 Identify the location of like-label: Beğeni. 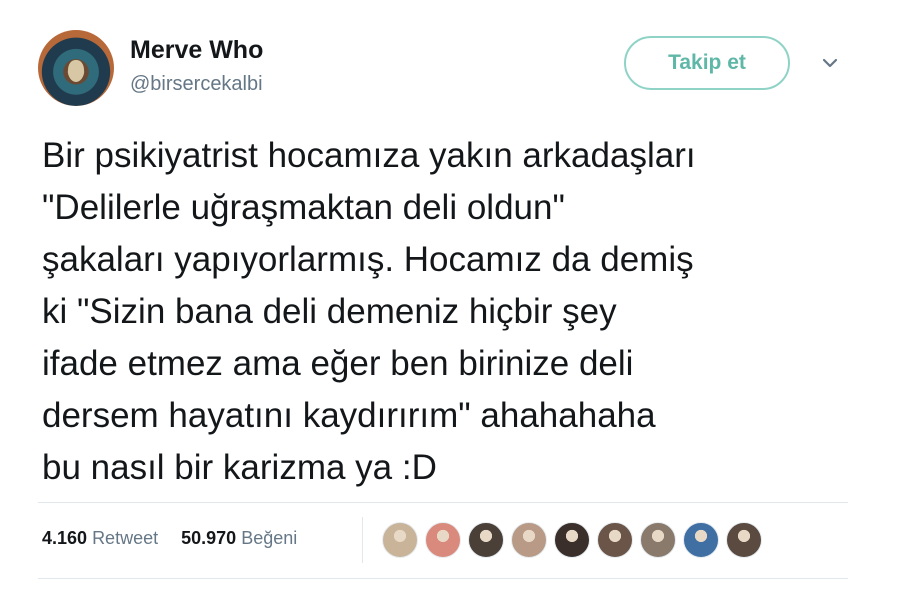
(269, 538).